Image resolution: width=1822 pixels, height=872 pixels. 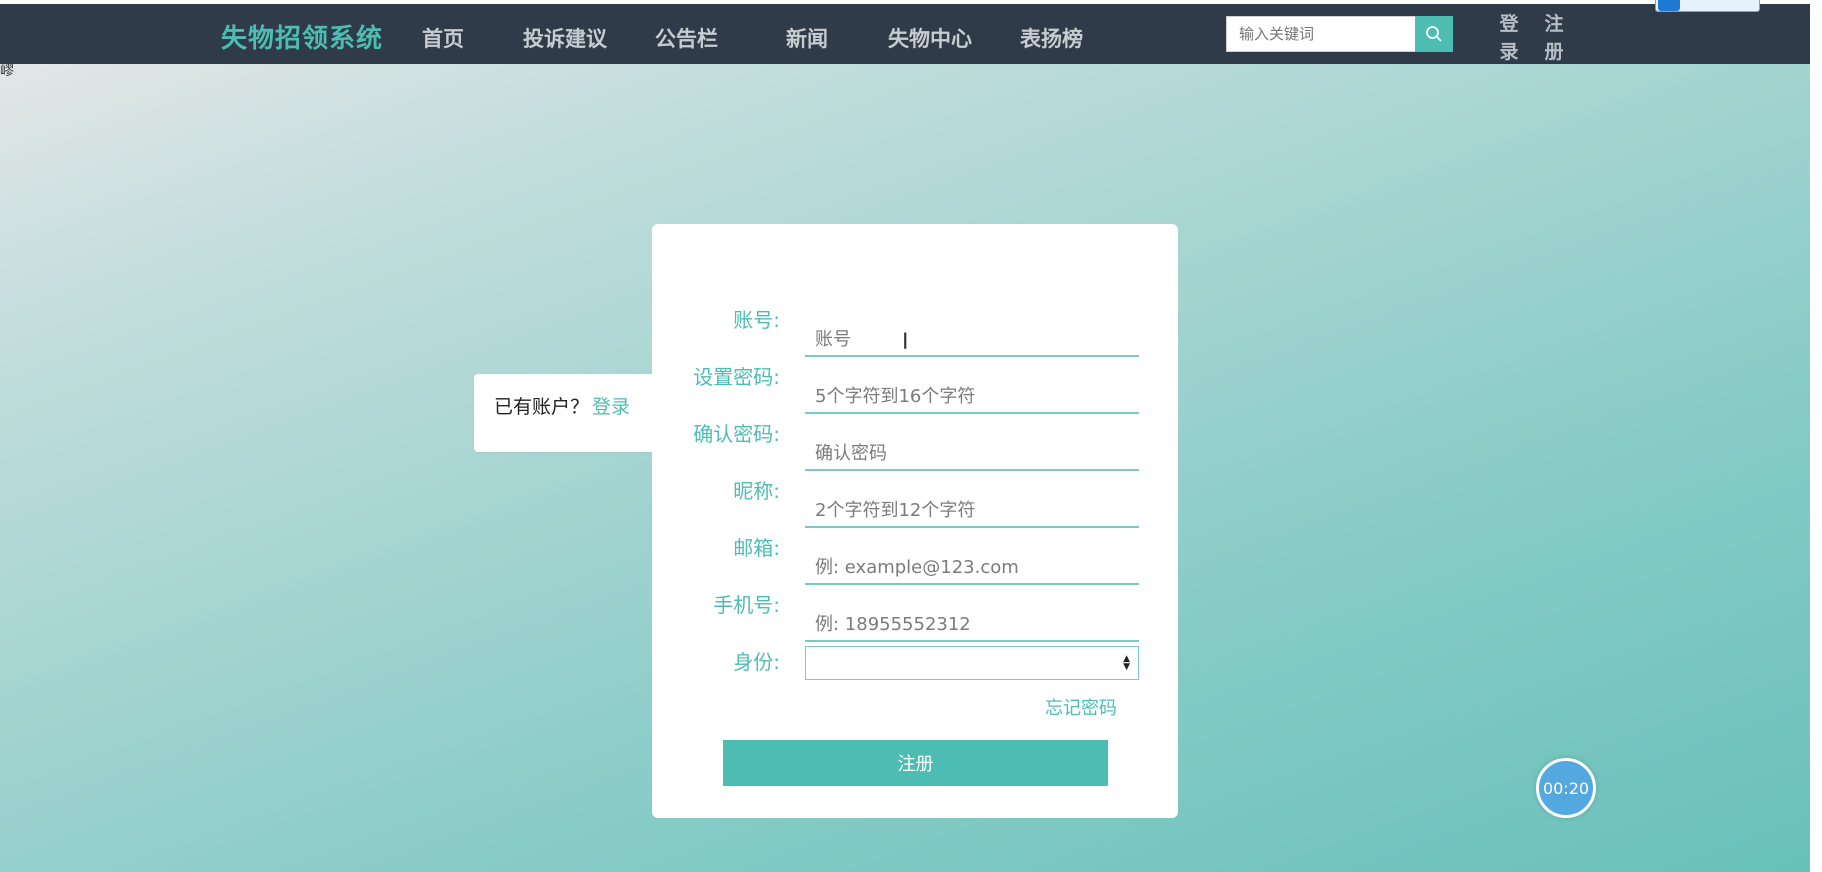 I want to click on password-label: 设置密码:, so click(x=736, y=377).